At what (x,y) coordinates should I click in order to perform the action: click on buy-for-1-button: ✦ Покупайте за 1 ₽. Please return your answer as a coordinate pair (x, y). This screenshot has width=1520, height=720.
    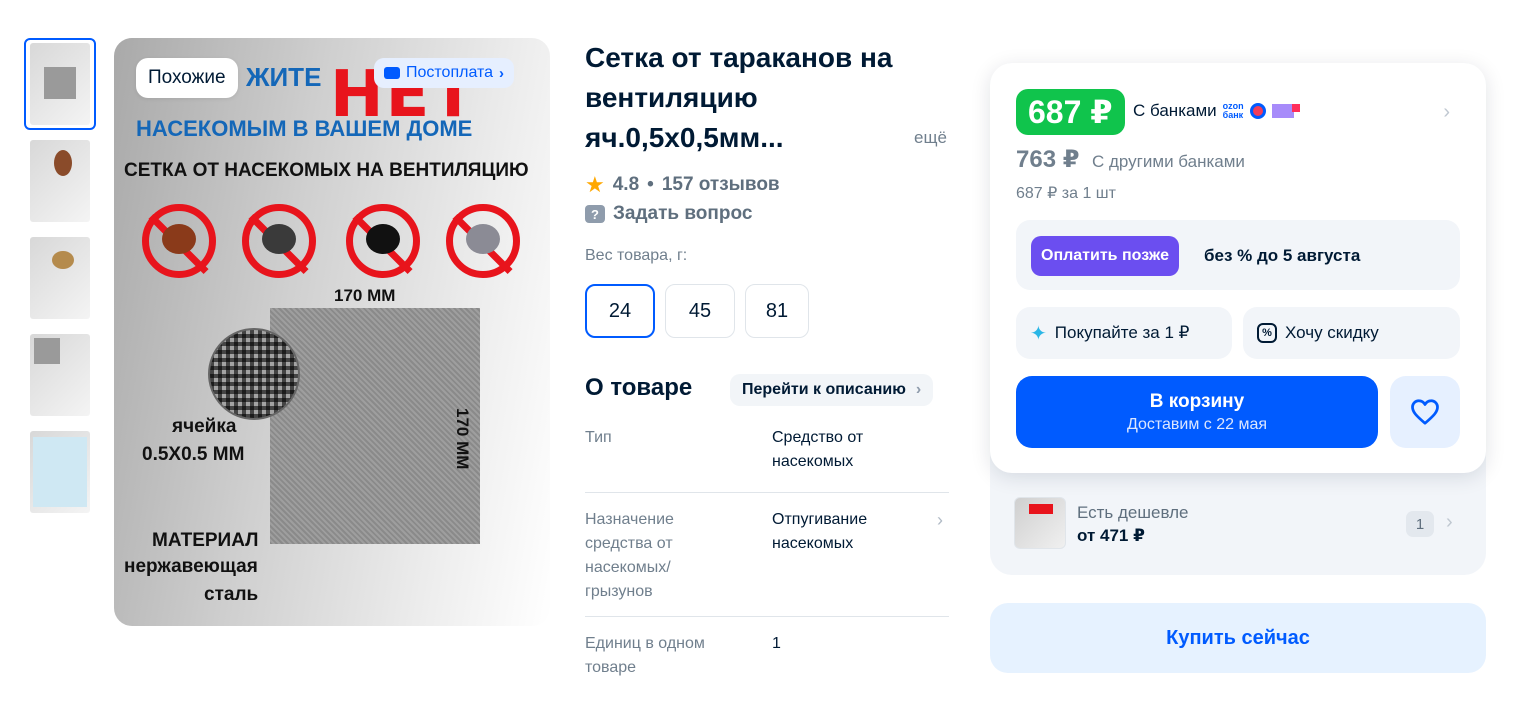
    Looking at the image, I should click on (1124, 333).